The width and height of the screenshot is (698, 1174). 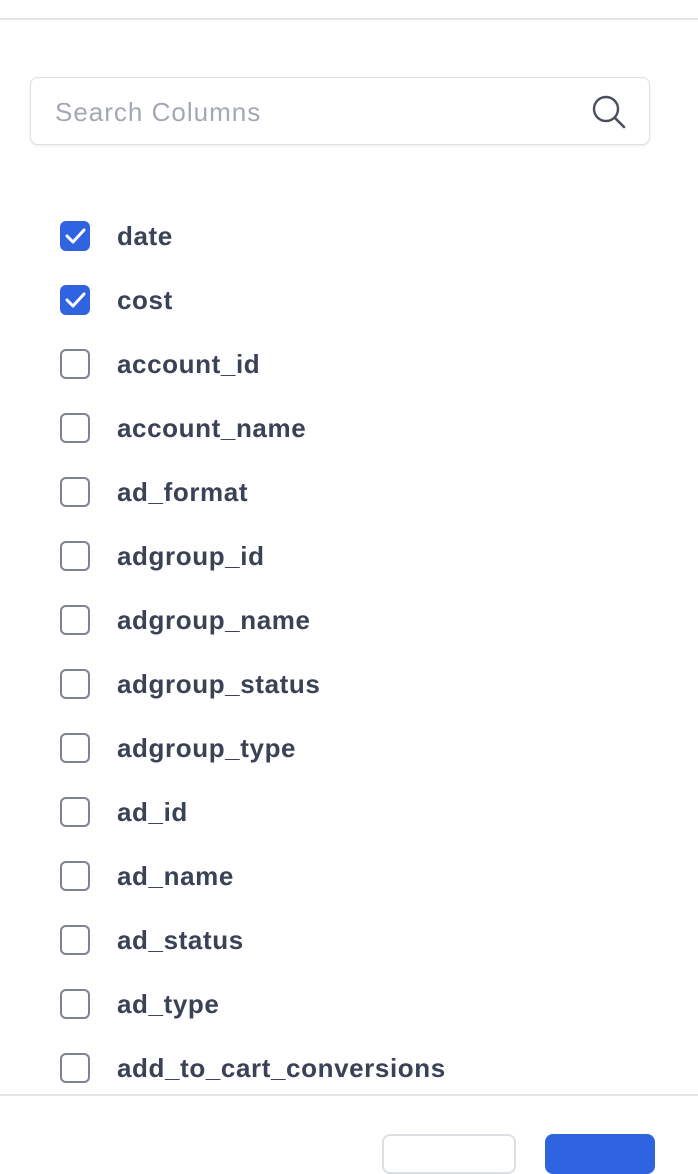 What do you see at coordinates (189, 363) in the screenshot?
I see `column-label: account_id` at bounding box center [189, 363].